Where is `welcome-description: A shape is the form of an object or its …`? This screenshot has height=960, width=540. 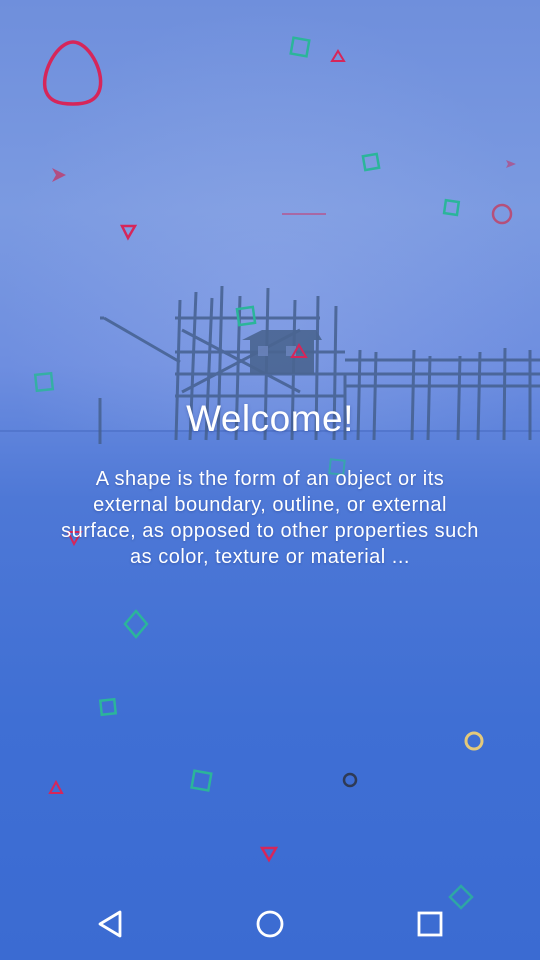
welcome-description: A shape is the form of an object or its … is located at coordinates (270, 518).